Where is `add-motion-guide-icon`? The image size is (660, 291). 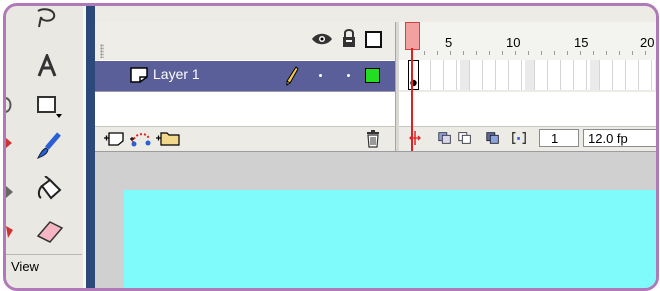 add-motion-guide-icon is located at coordinates (141, 138).